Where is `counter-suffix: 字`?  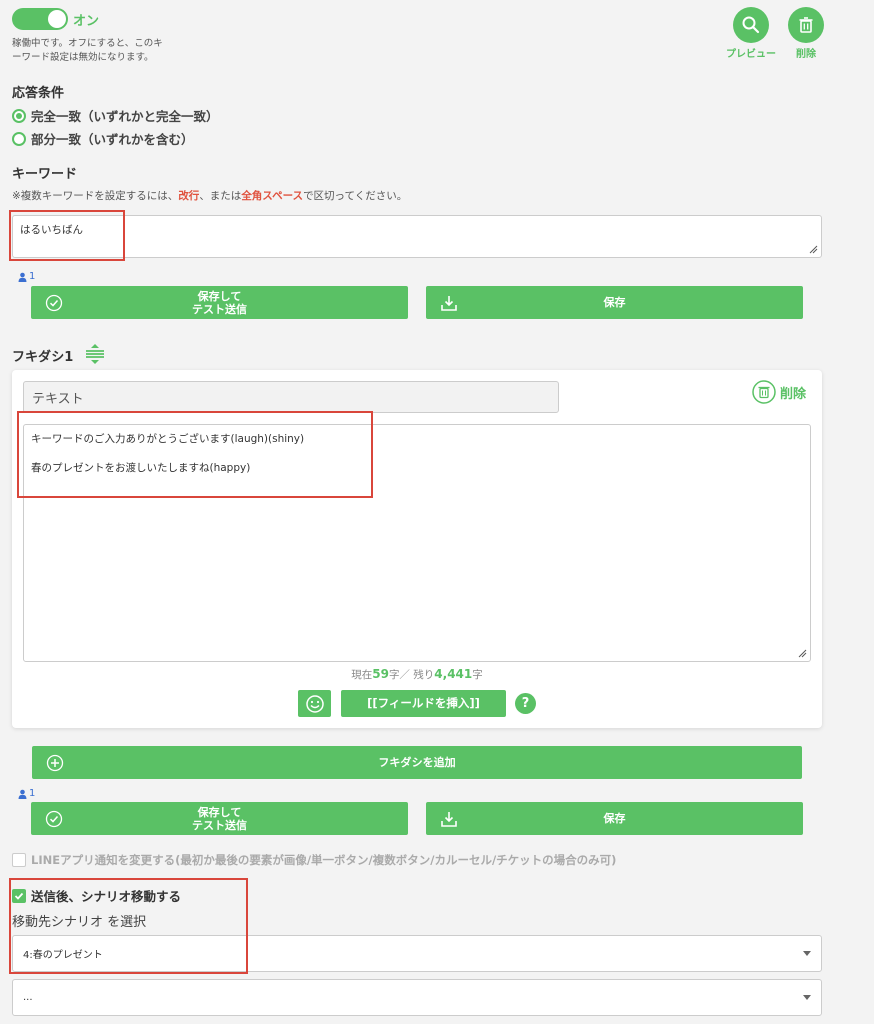 counter-suffix: 字 is located at coordinates (477, 675).